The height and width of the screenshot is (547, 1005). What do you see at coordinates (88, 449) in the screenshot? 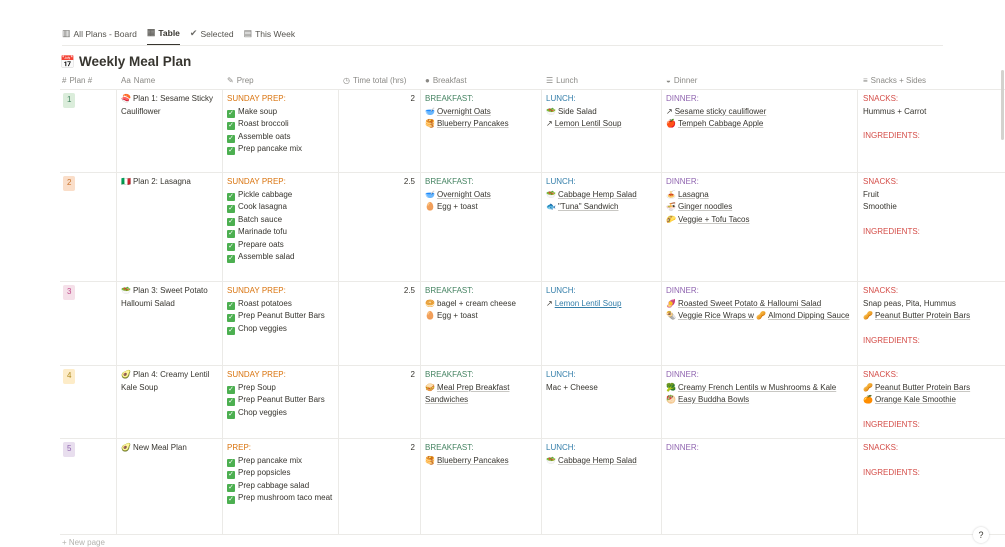
I see `plan-number-cell: 5` at bounding box center [88, 449].